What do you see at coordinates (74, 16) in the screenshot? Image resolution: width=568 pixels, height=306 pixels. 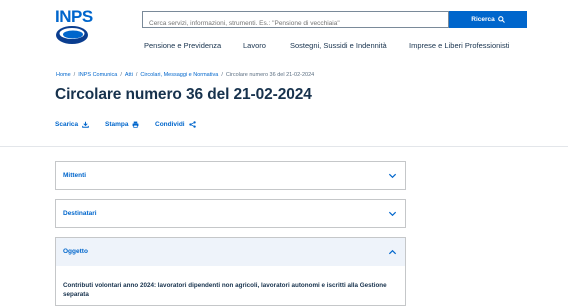 I see `logo-text: INPS` at bounding box center [74, 16].